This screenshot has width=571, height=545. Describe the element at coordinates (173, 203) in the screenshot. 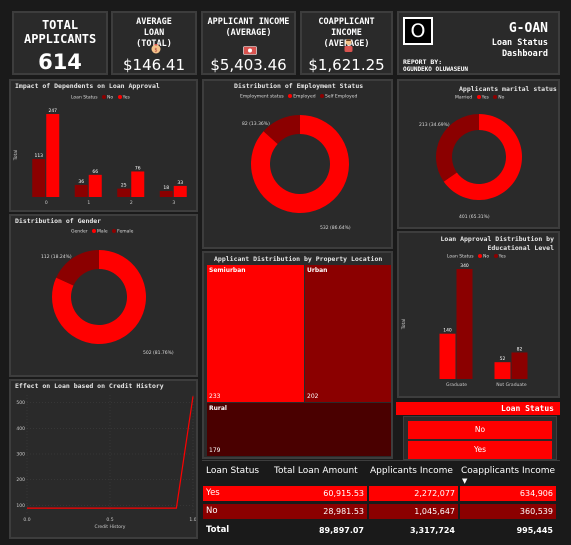

I see `x-tick-label: 3` at that location.